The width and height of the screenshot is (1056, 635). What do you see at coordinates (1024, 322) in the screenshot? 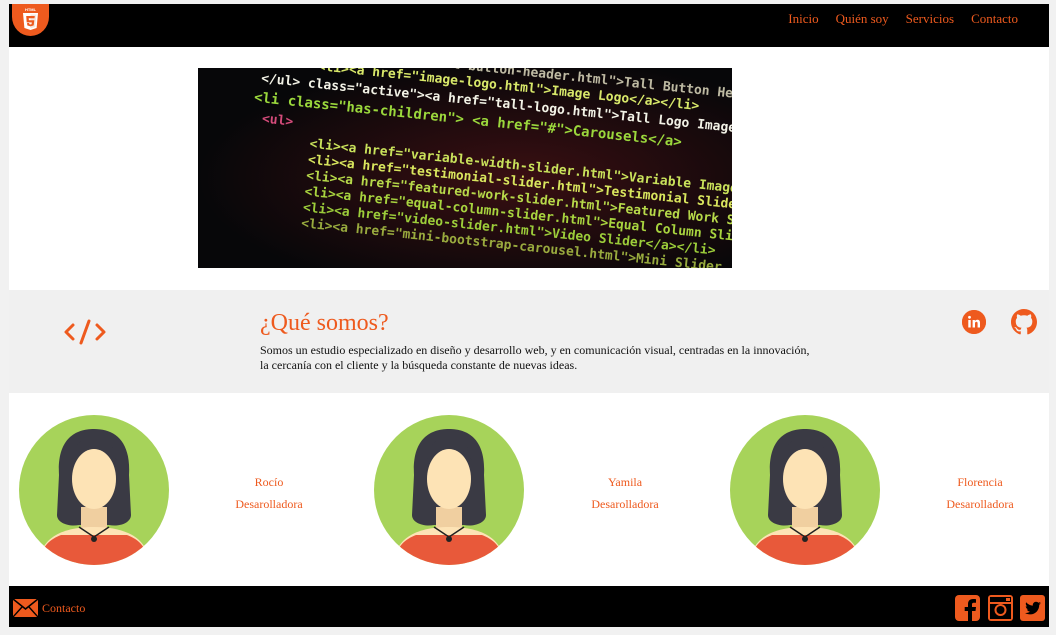
I see `github-icon` at bounding box center [1024, 322].